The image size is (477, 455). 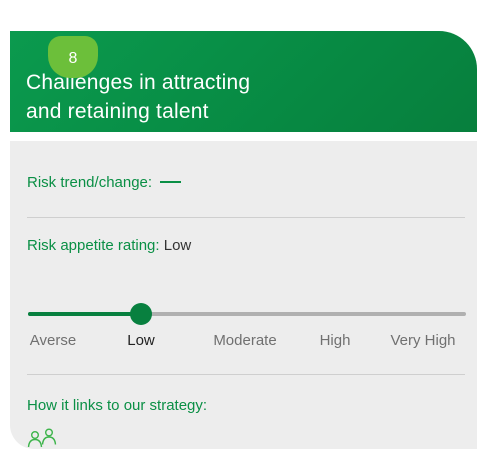 I want to click on risk-title-line-2: and retaining talent, so click(x=117, y=111).